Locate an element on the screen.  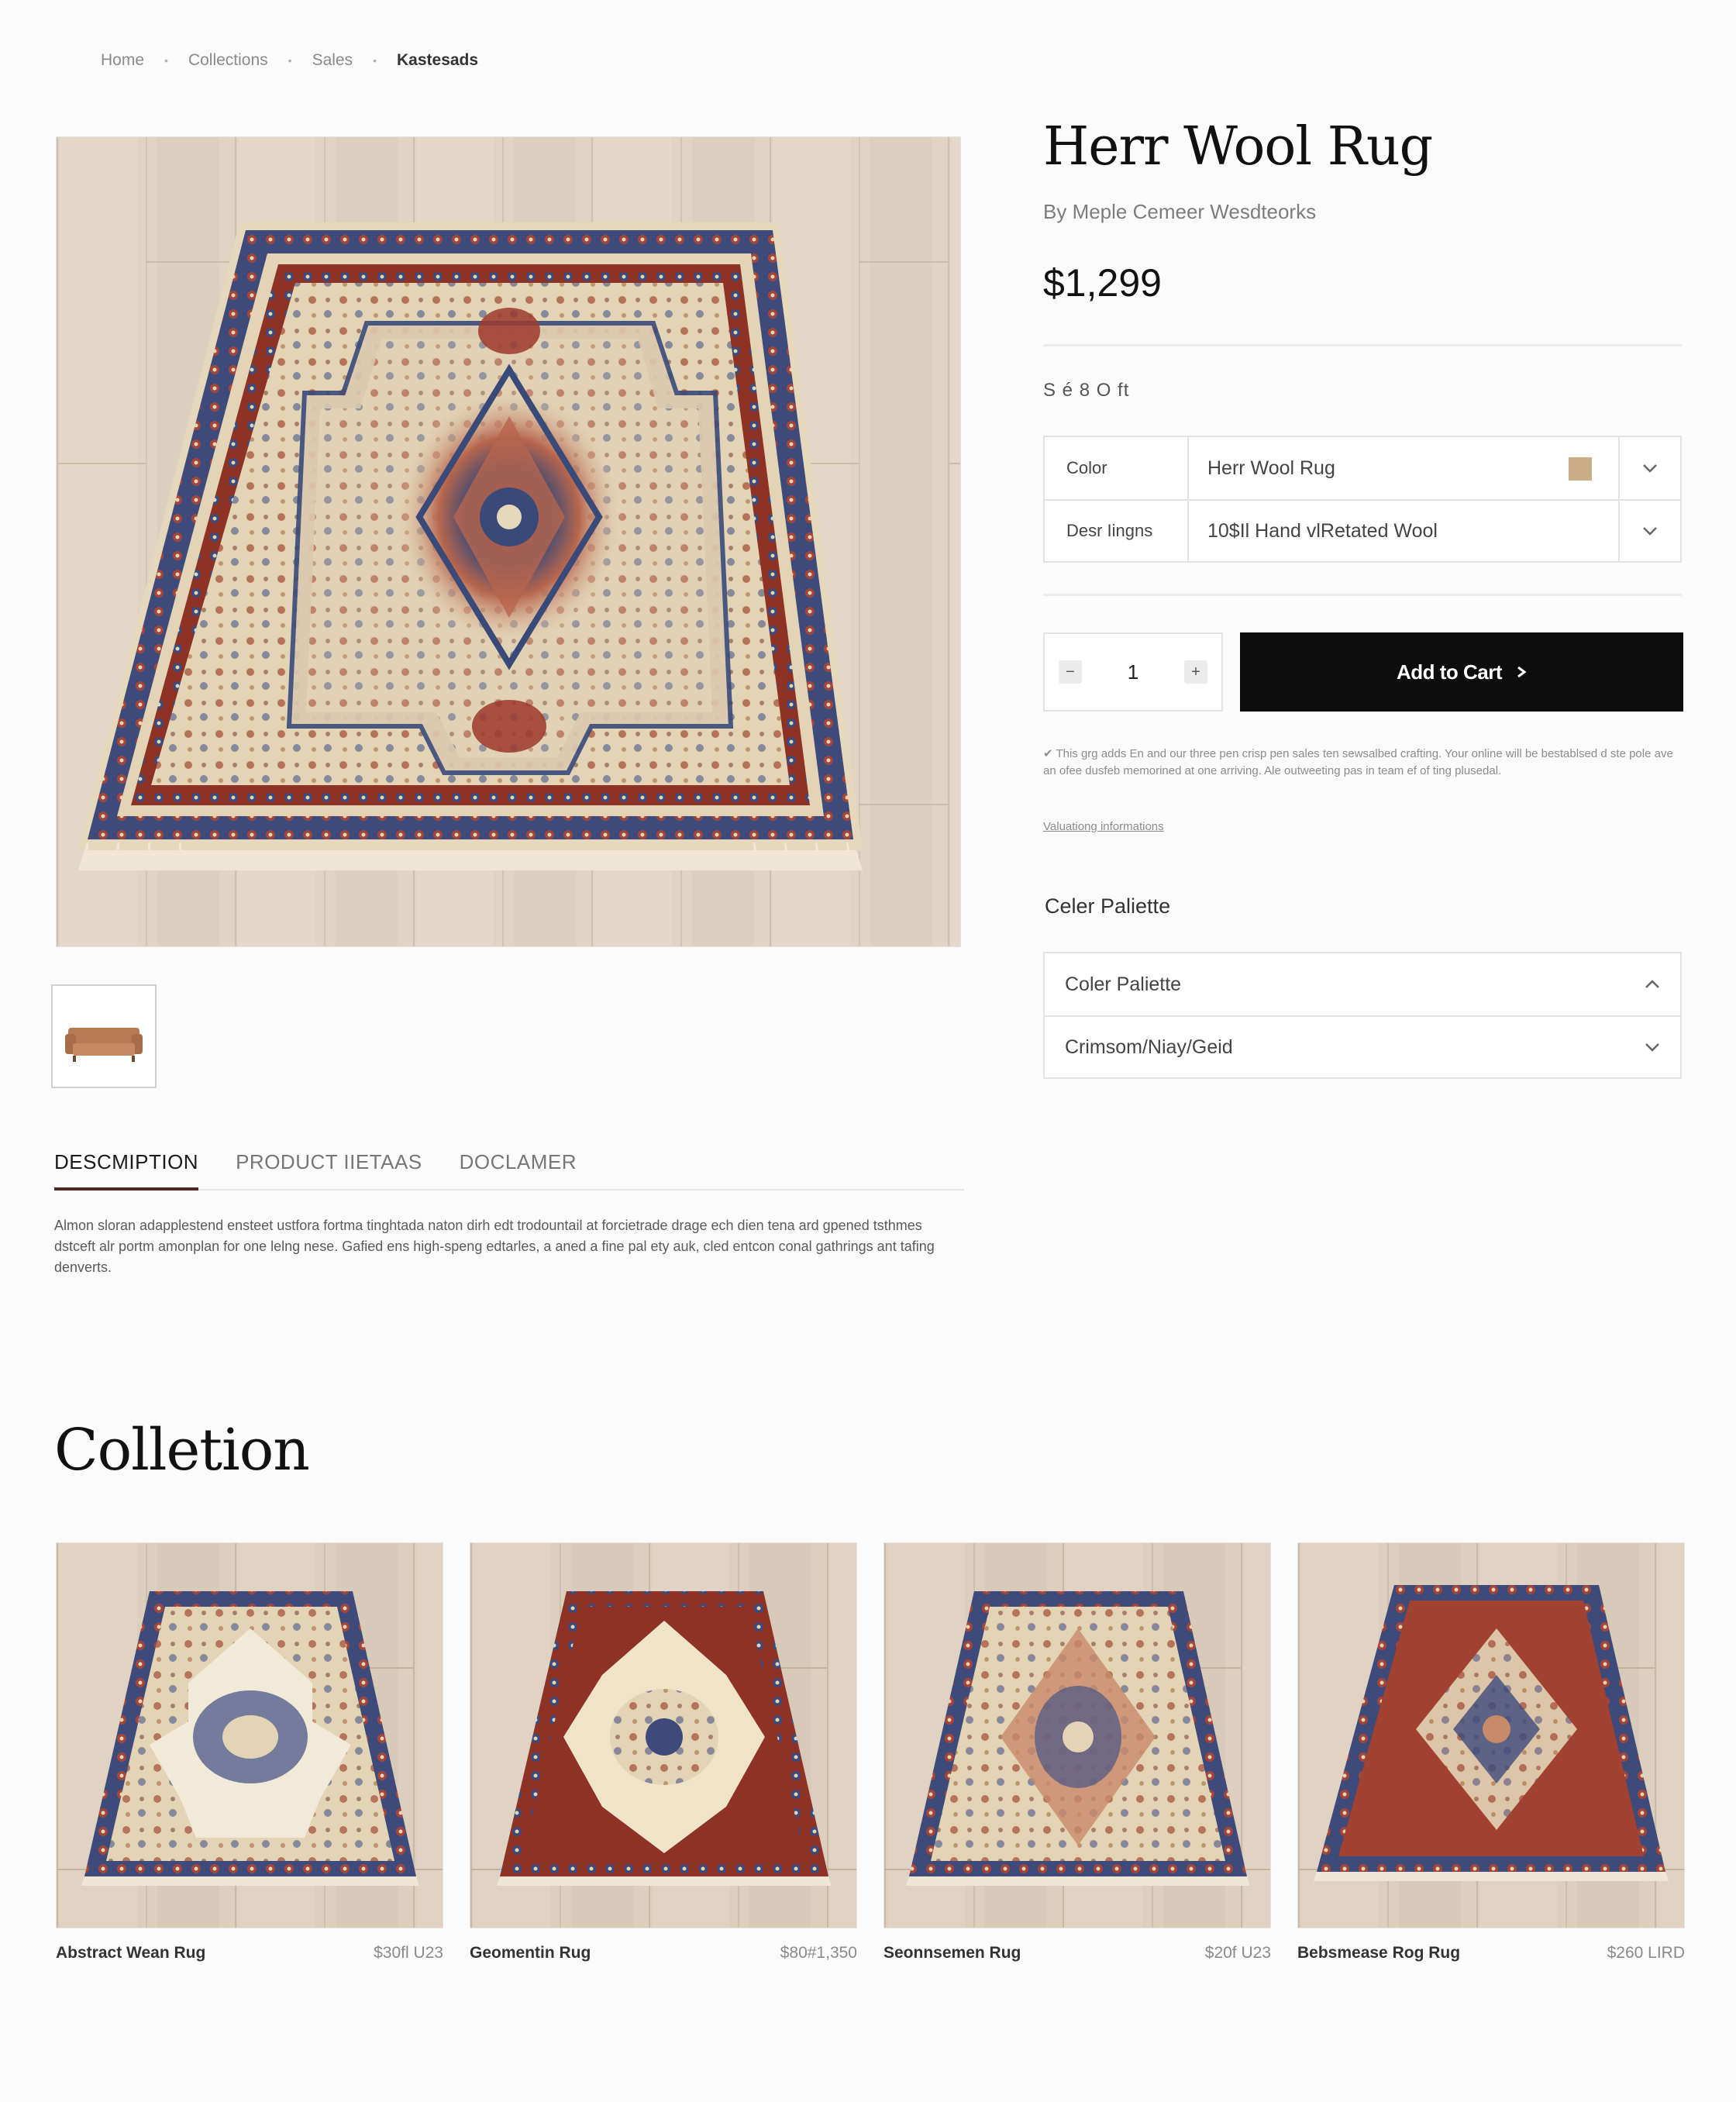
collection-card-price: $260 LIRD is located at coordinates (1646, 1953).